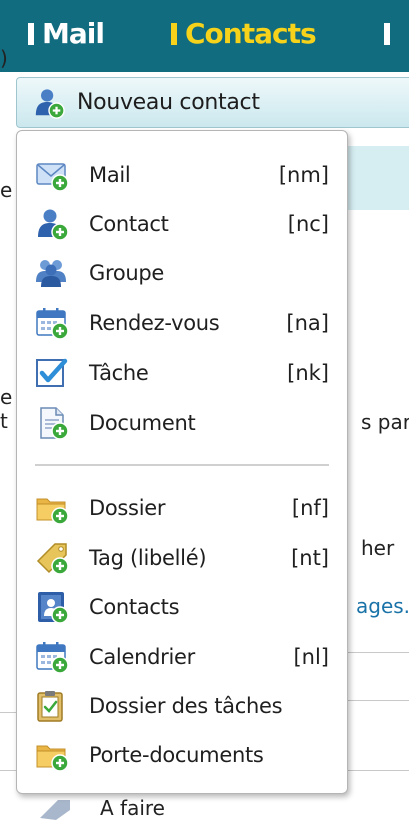 The image size is (409, 821). What do you see at coordinates (52, 273) in the screenshot?
I see `group-icon` at bounding box center [52, 273].